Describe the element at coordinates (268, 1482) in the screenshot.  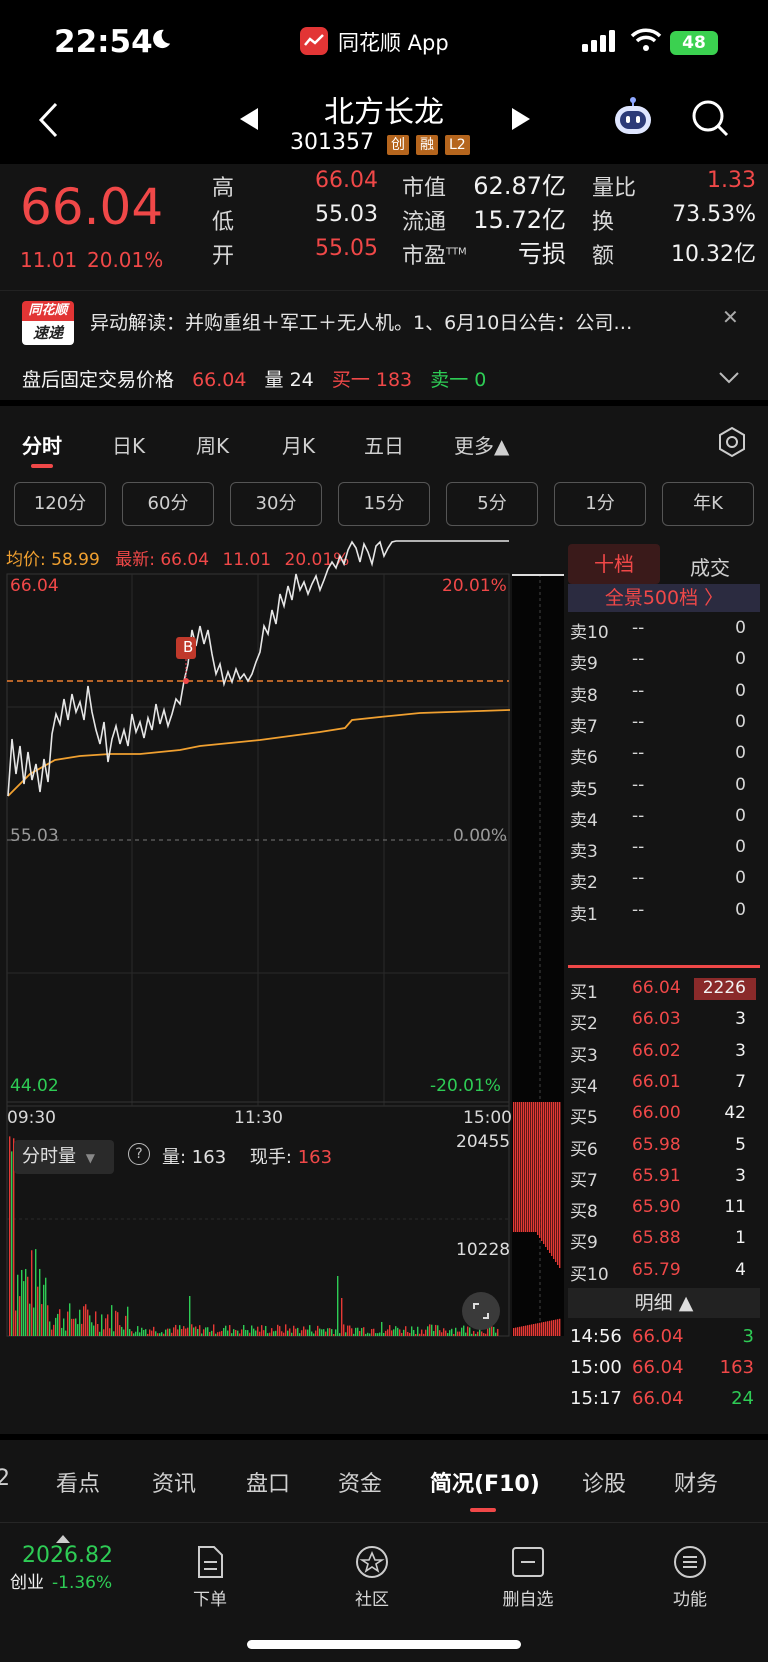
I see `tab-handicap: 盘口` at that location.